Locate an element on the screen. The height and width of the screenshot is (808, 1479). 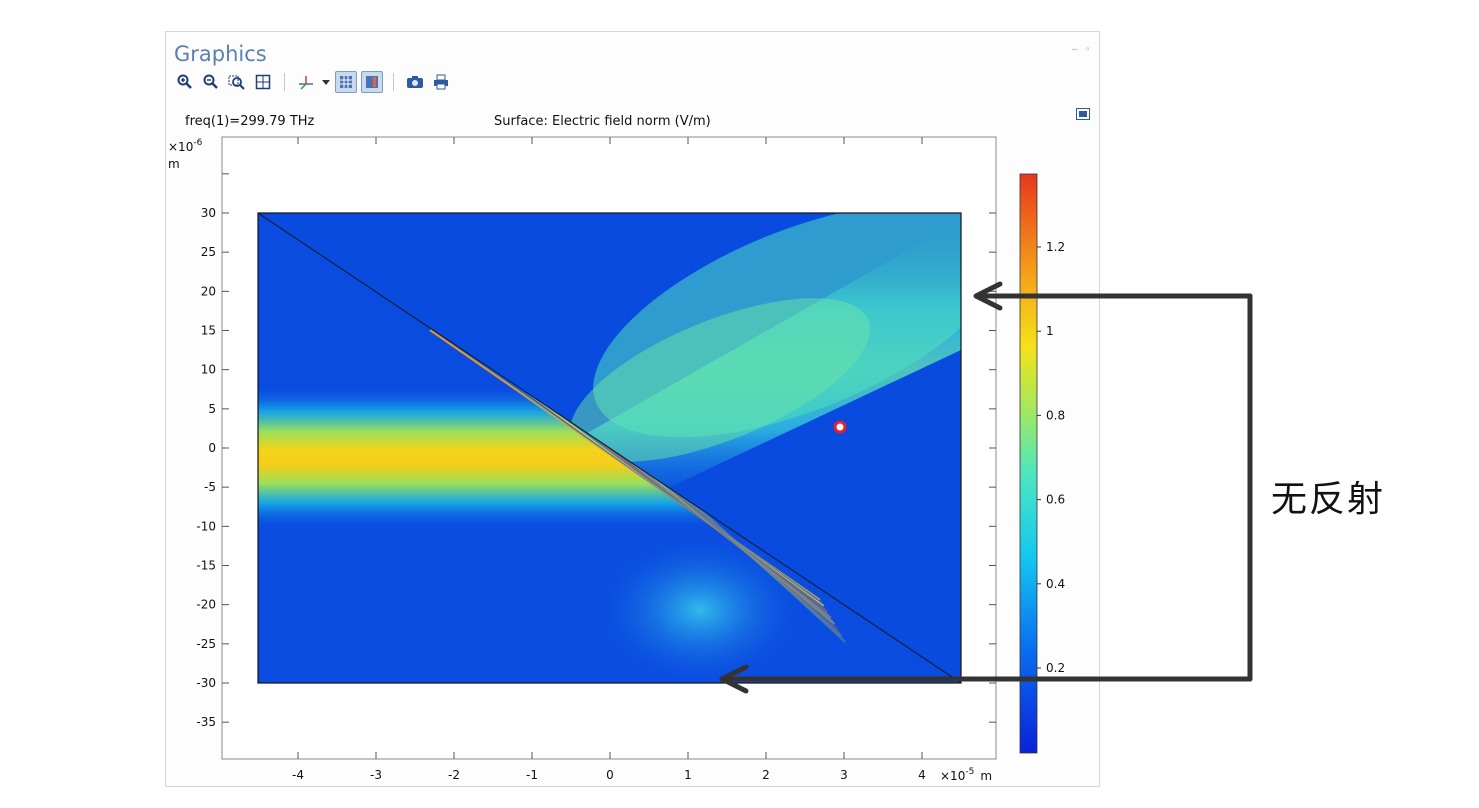
y-tick-label: -25 is located at coordinates (206, 644).